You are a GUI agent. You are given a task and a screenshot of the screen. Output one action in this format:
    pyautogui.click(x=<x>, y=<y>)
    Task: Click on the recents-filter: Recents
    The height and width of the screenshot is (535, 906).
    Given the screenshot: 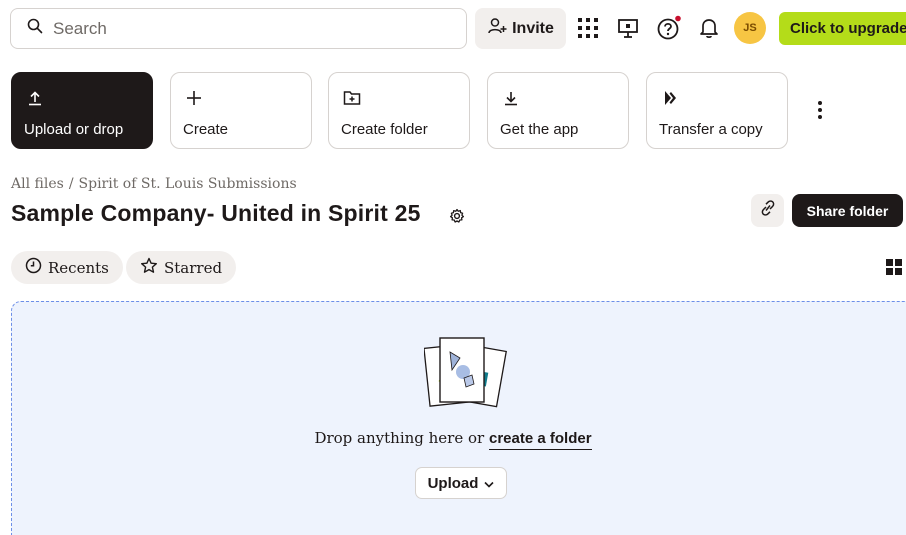 What is the action you would take?
    pyautogui.click(x=67, y=267)
    